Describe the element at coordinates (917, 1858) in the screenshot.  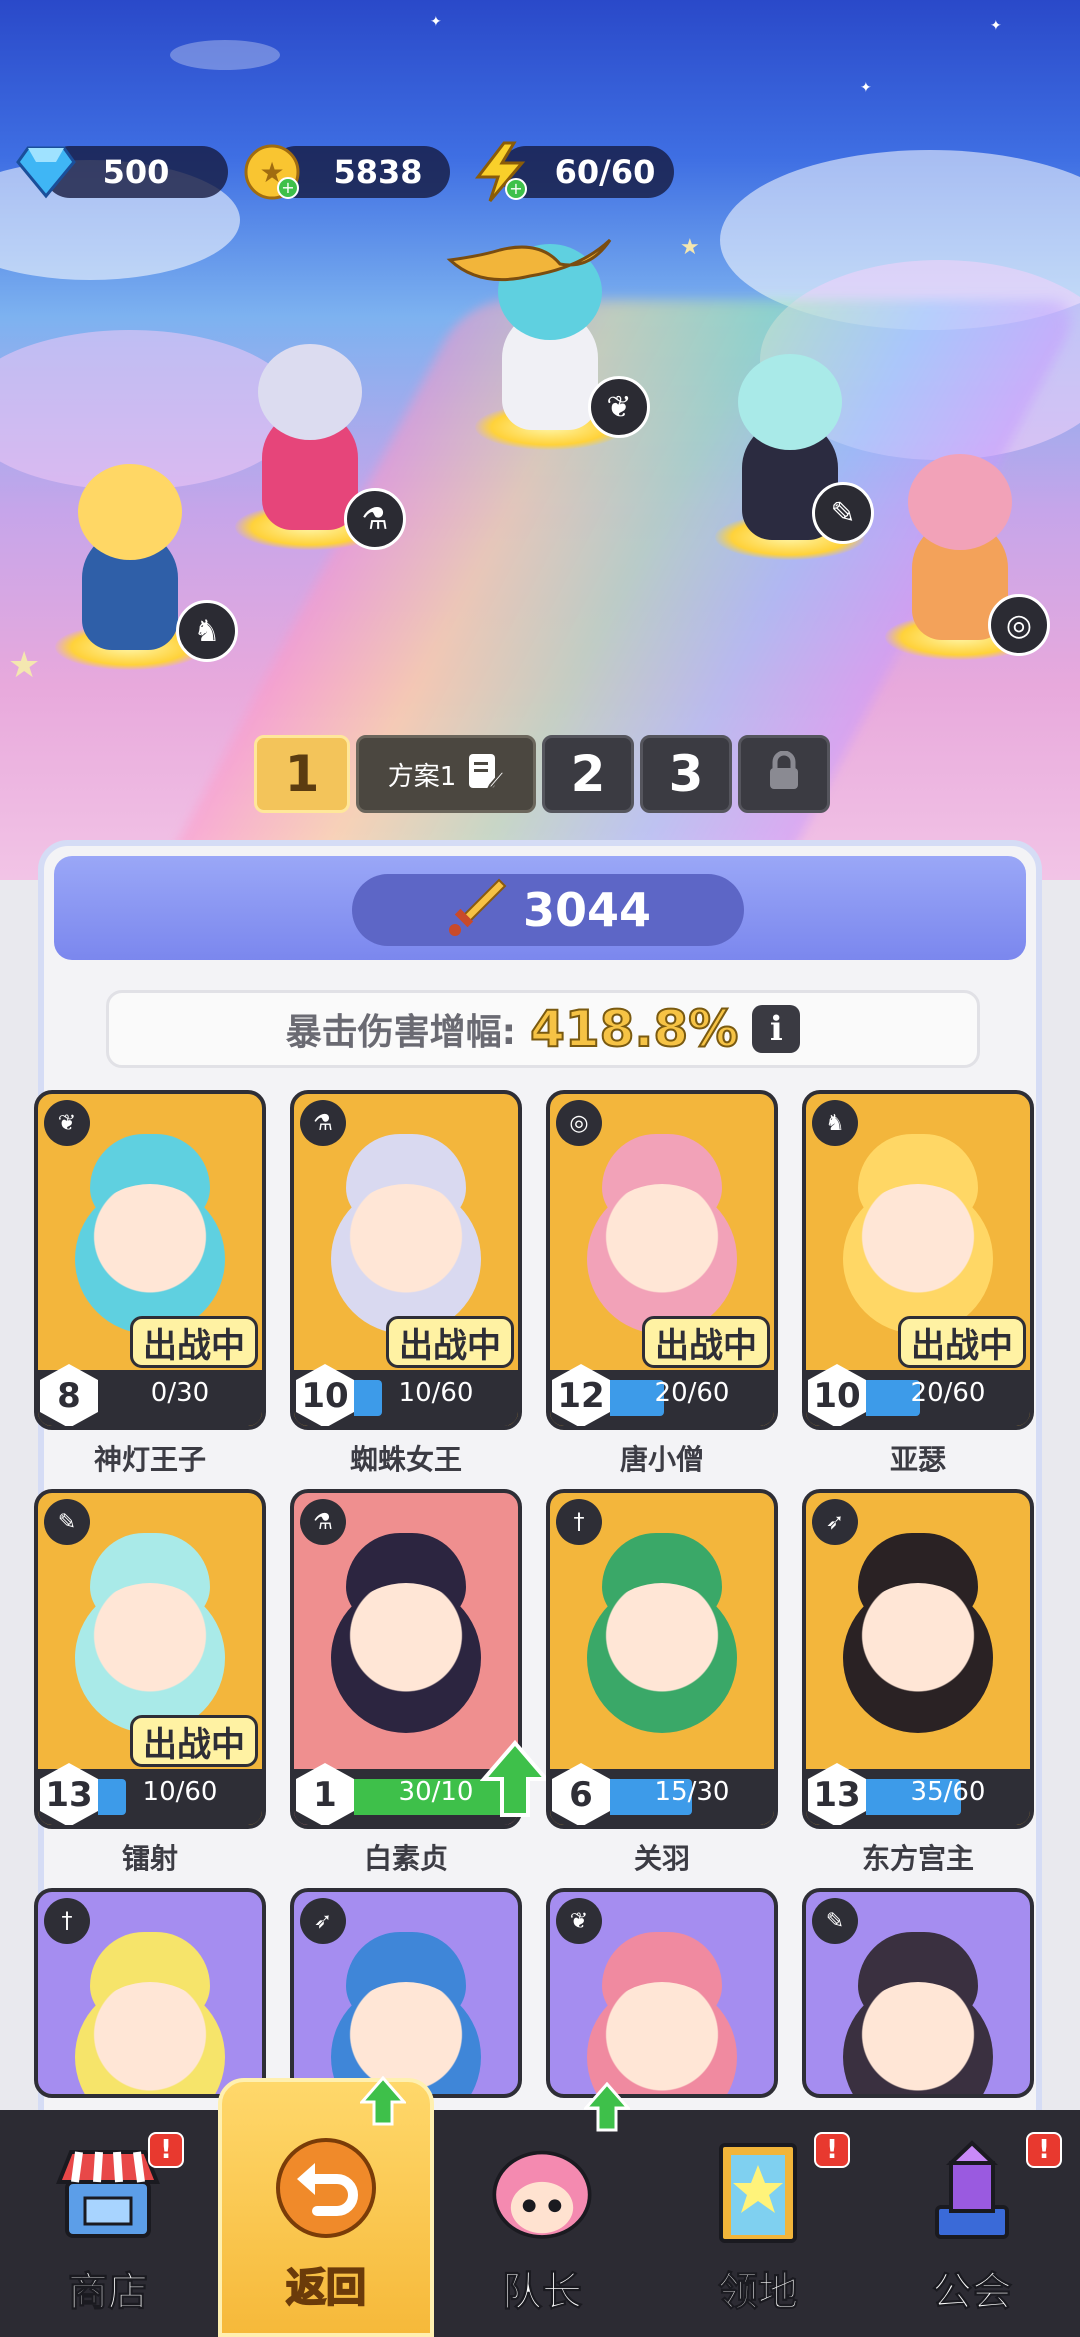
I see `hero-name: 东方宫主` at that location.